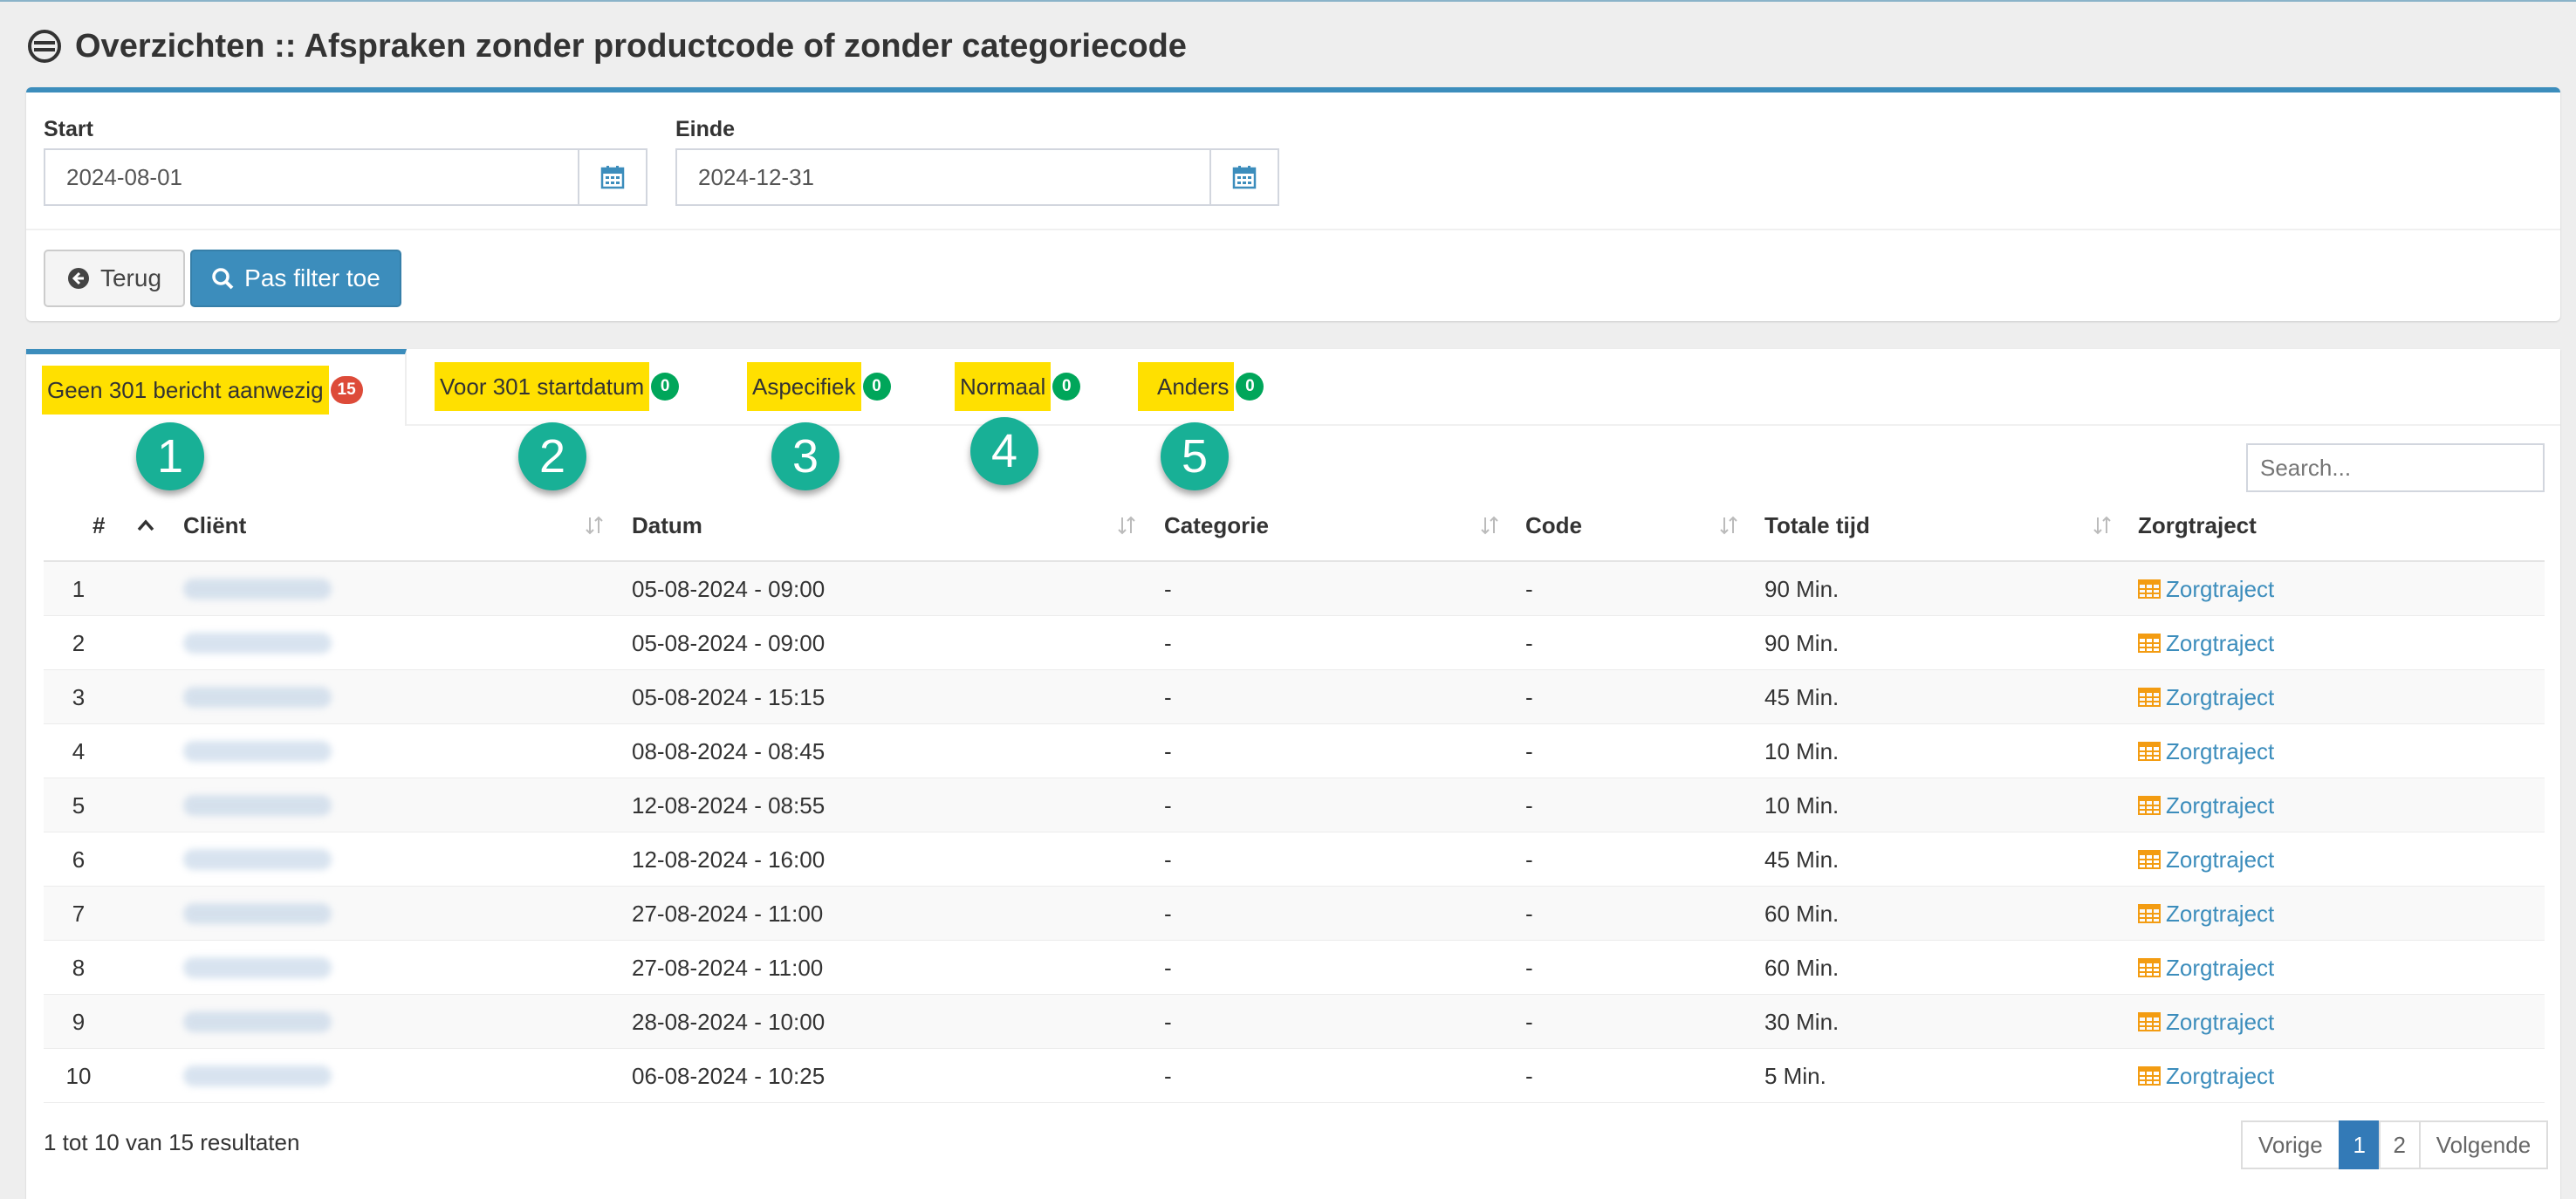  Describe the element at coordinates (543, 386) in the screenshot. I see `tab-label: Voor 301 startdatum` at that location.